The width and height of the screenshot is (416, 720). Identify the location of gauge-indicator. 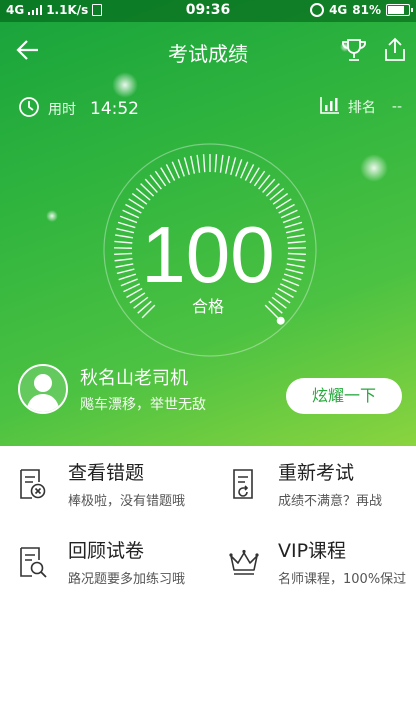
(280, 320).